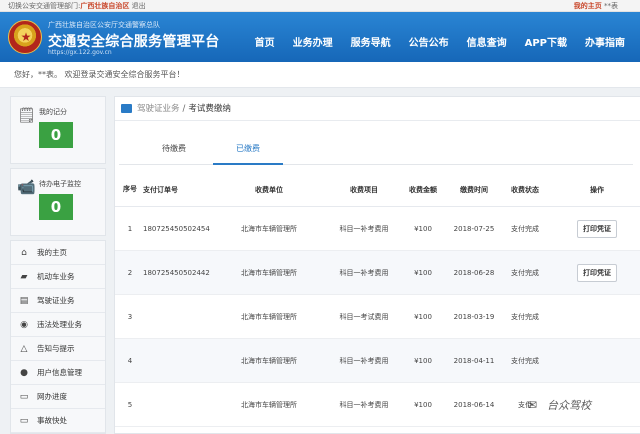 This screenshot has height=434, width=640. I want to click on sidebar-item-label: 用户信息管理, so click(59, 372).